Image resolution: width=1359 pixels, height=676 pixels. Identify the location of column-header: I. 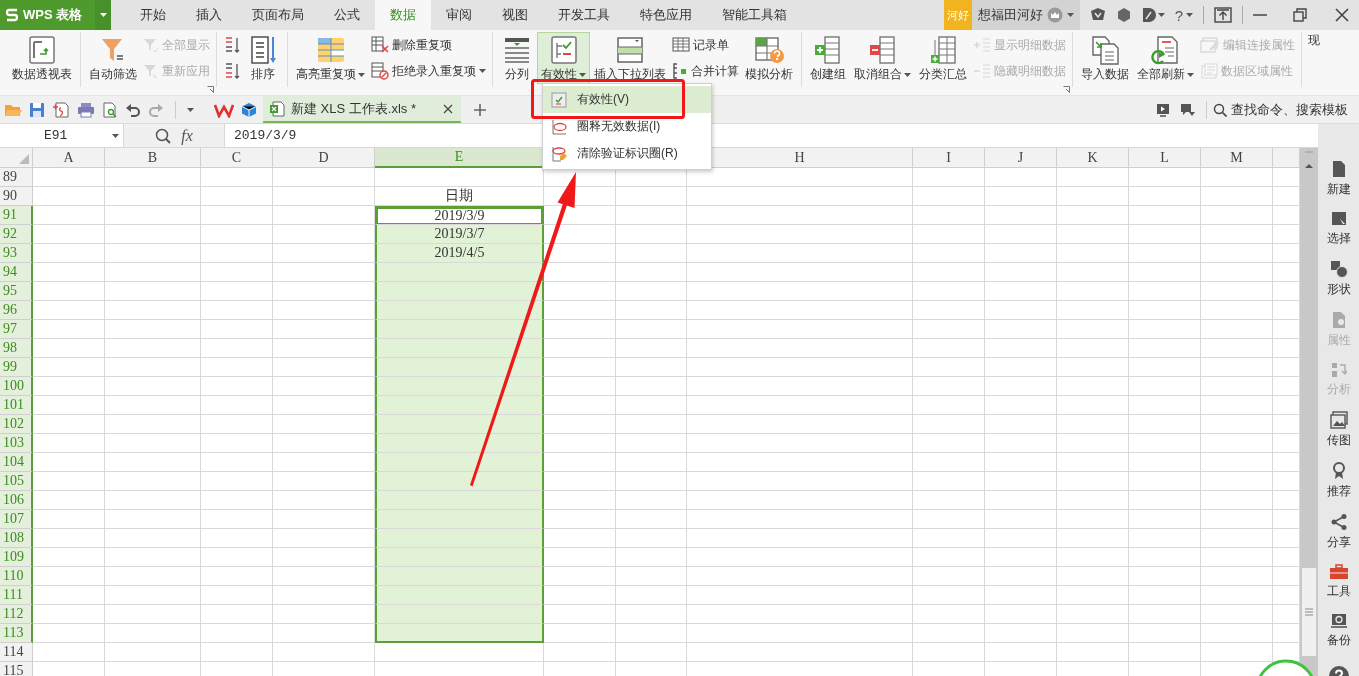
(949, 158).